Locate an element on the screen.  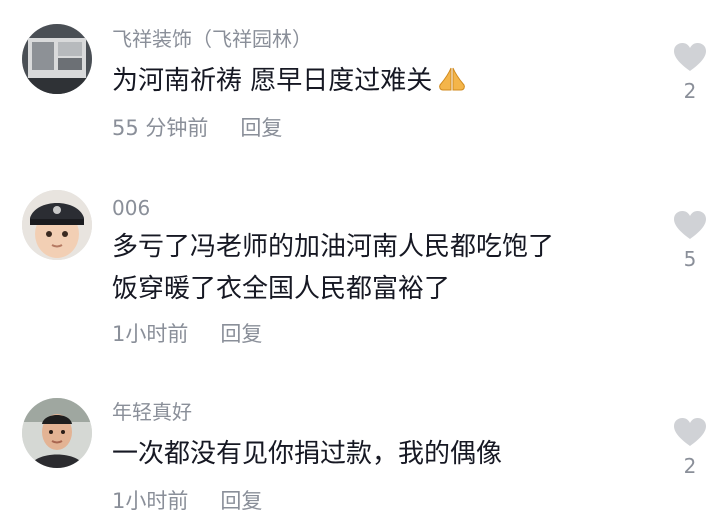
like-button: 5 is located at coordinates (690, 240).